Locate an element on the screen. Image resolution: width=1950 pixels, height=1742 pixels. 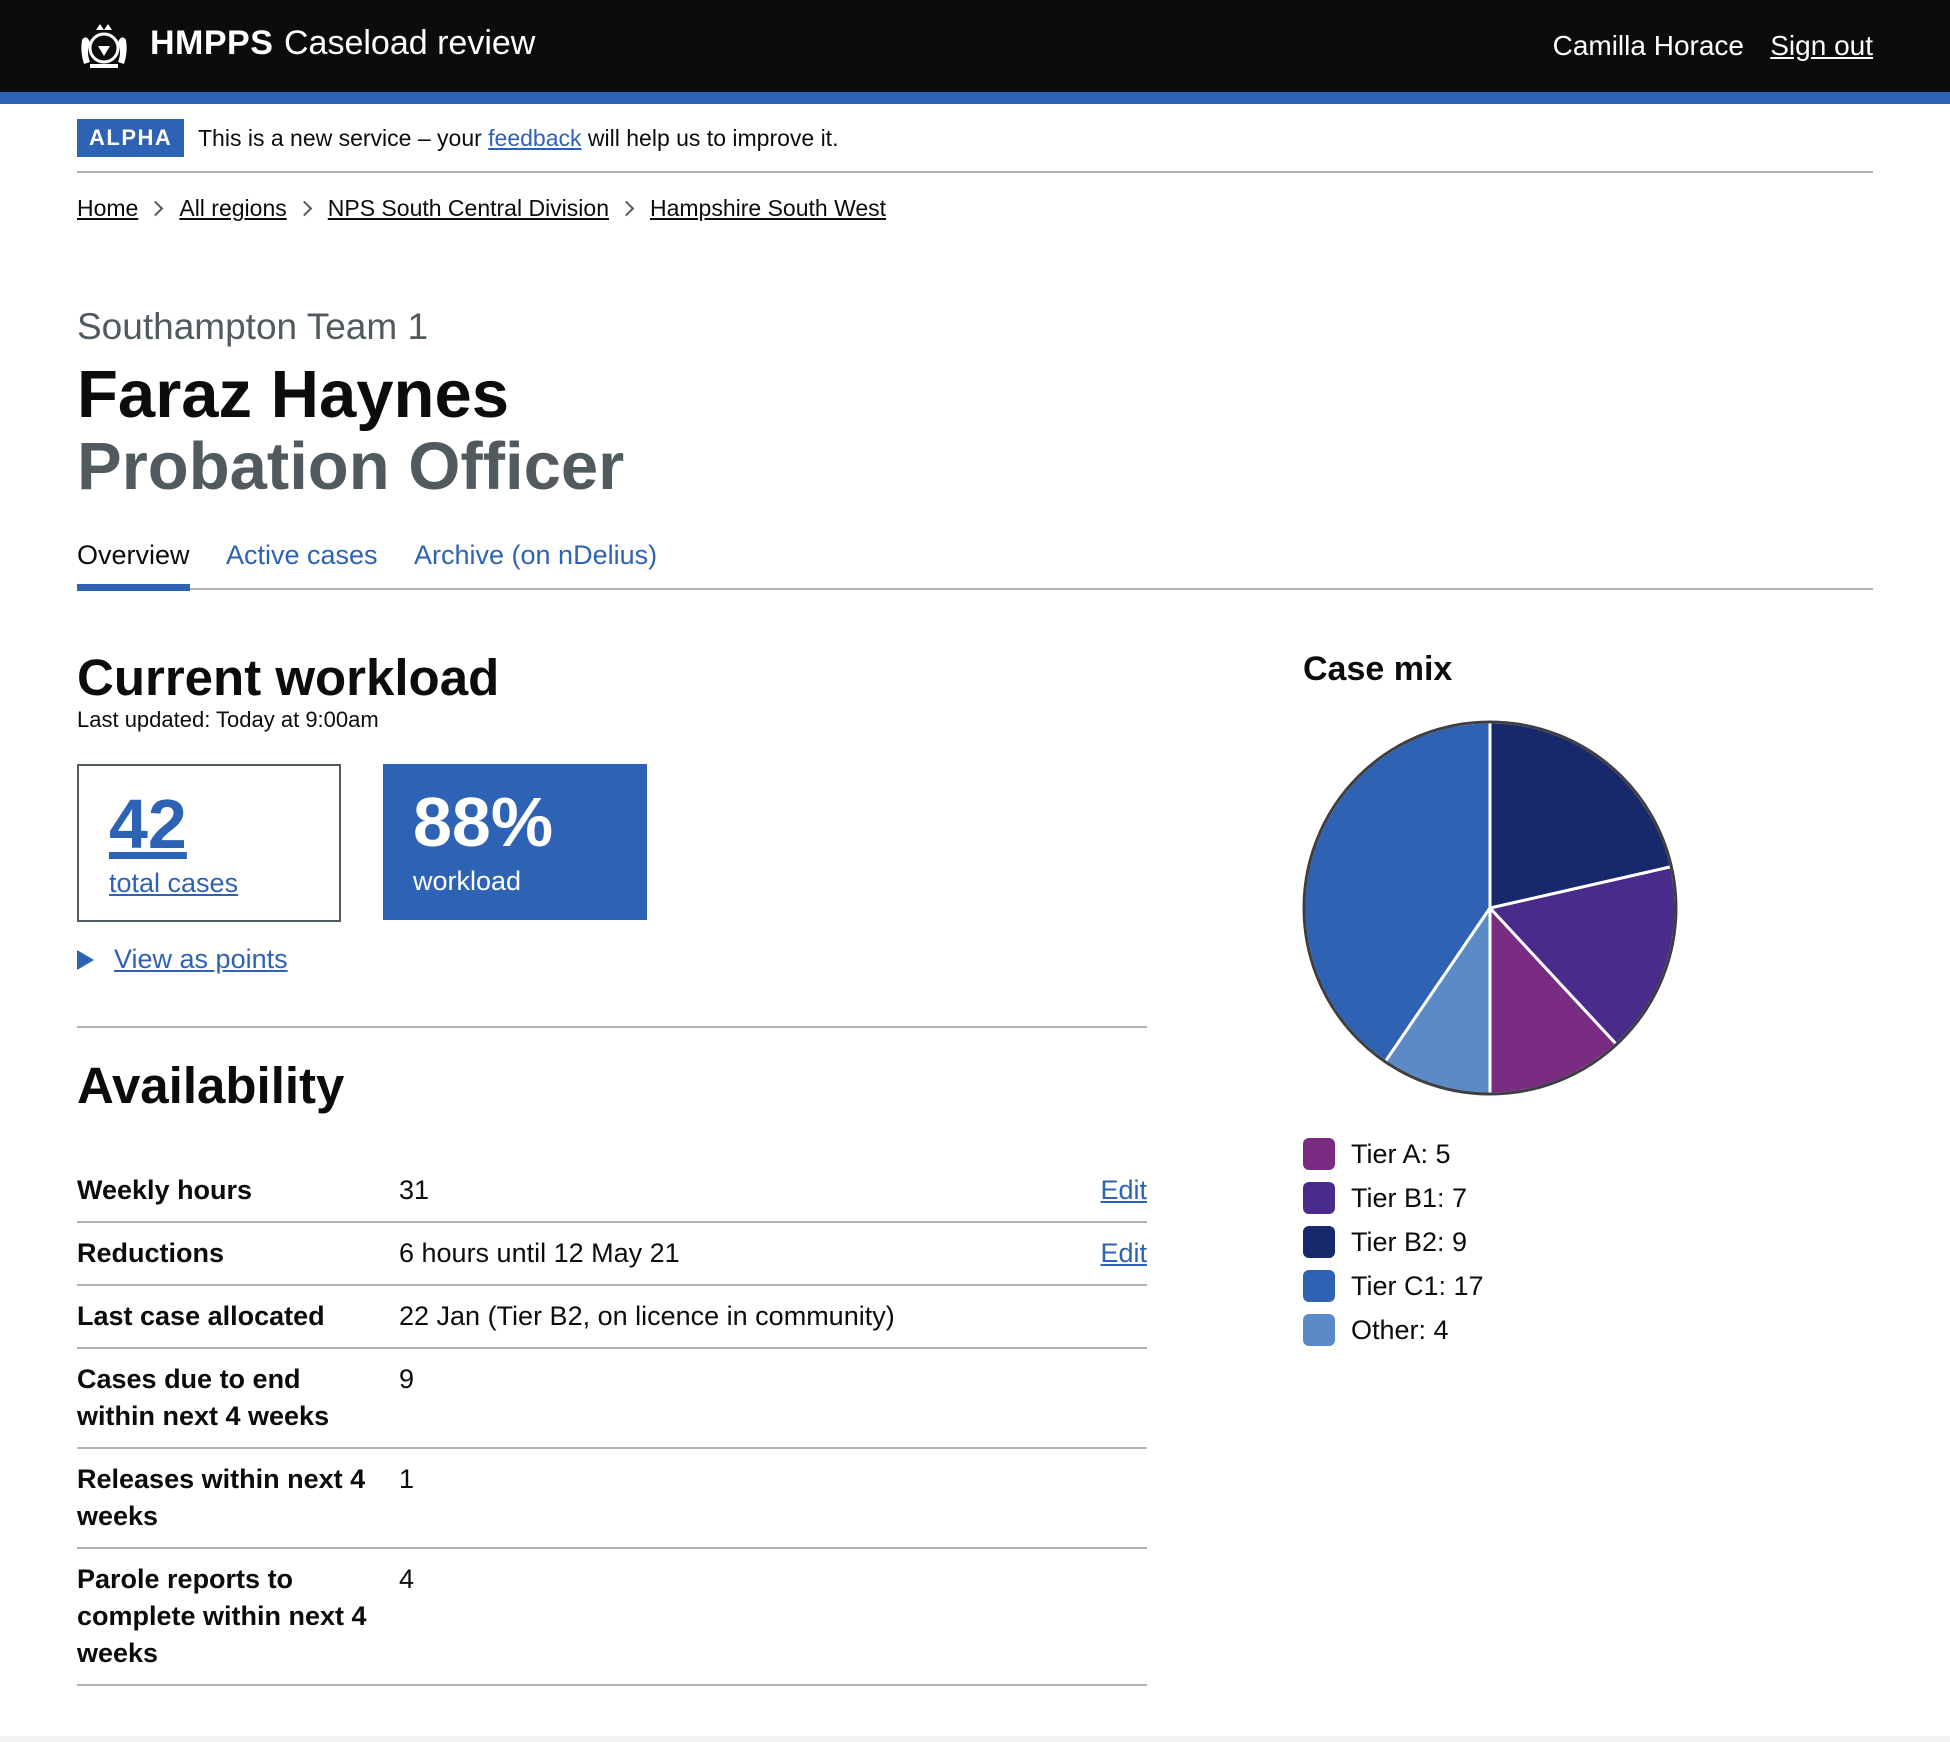
sign-out-link: Sign out is located at coordinates (1821, 46).